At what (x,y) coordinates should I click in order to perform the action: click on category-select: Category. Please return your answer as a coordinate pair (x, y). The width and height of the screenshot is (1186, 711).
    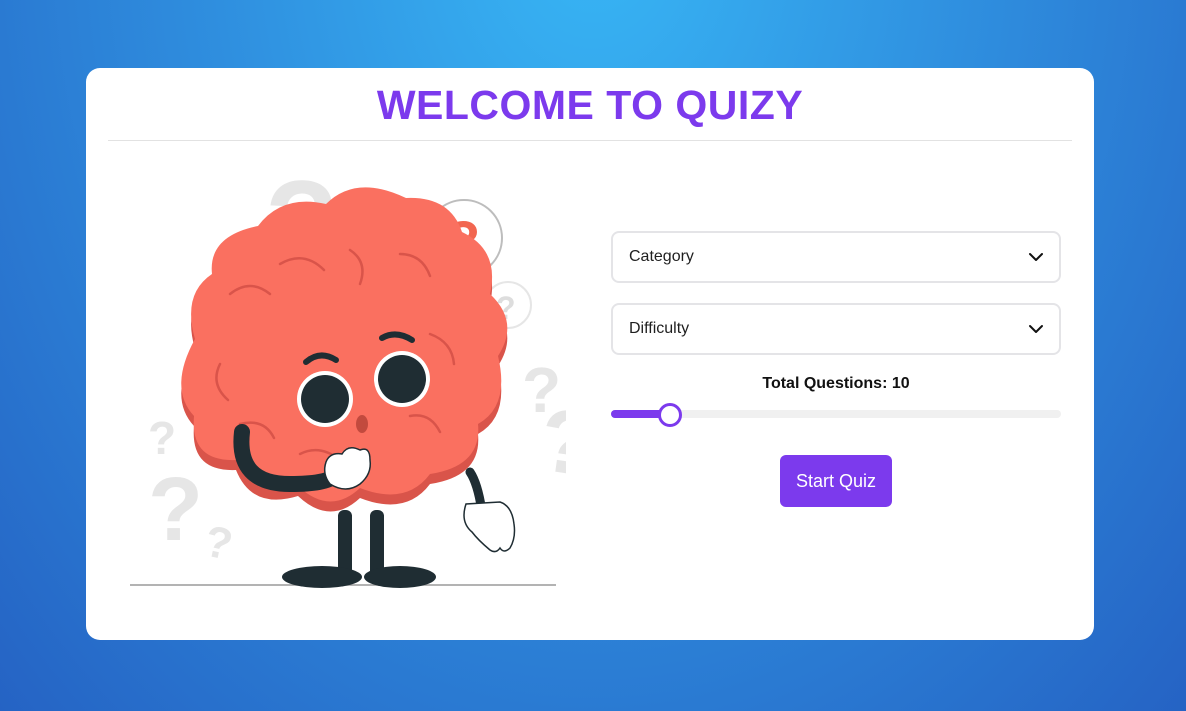
    Looking at the image, I should click on (836, 257).